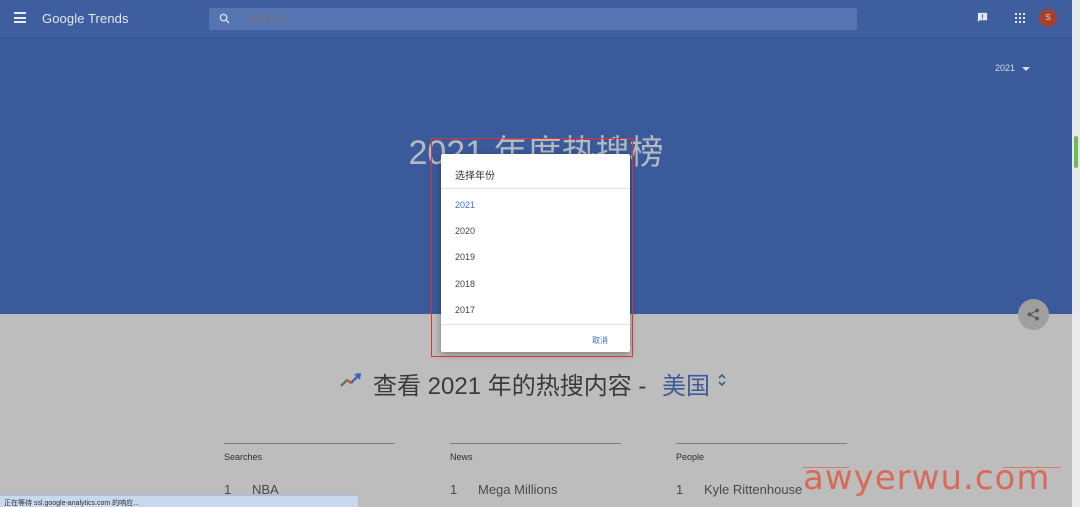 The image size is (1080, 507). What do you see at coordinates (465, 231) in the screenshot?
I see `year-option-2020: 2020` at bounding box center [465, 231].